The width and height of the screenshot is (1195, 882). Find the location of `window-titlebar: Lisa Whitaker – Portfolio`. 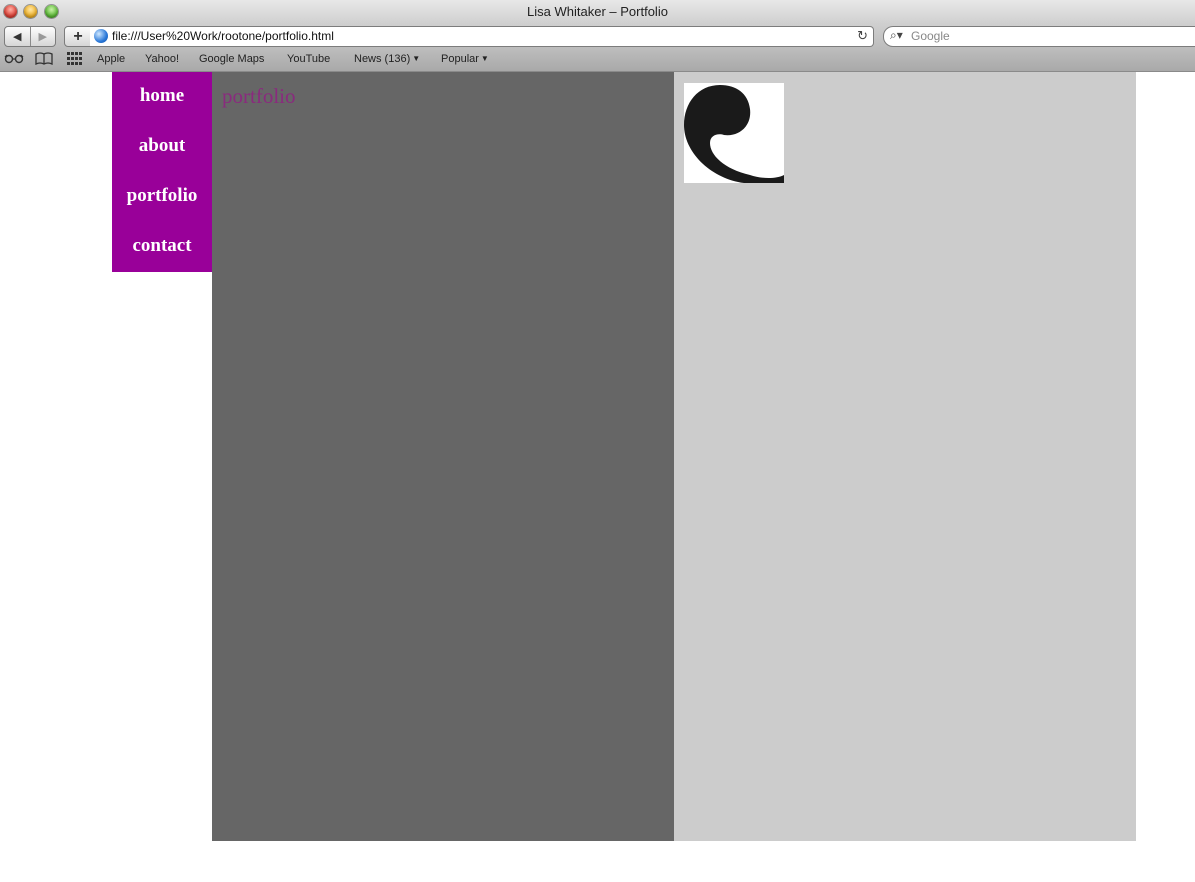

window-titlebar: Lisa Whitaker – Portfolio is located at coordinates (597, 12).